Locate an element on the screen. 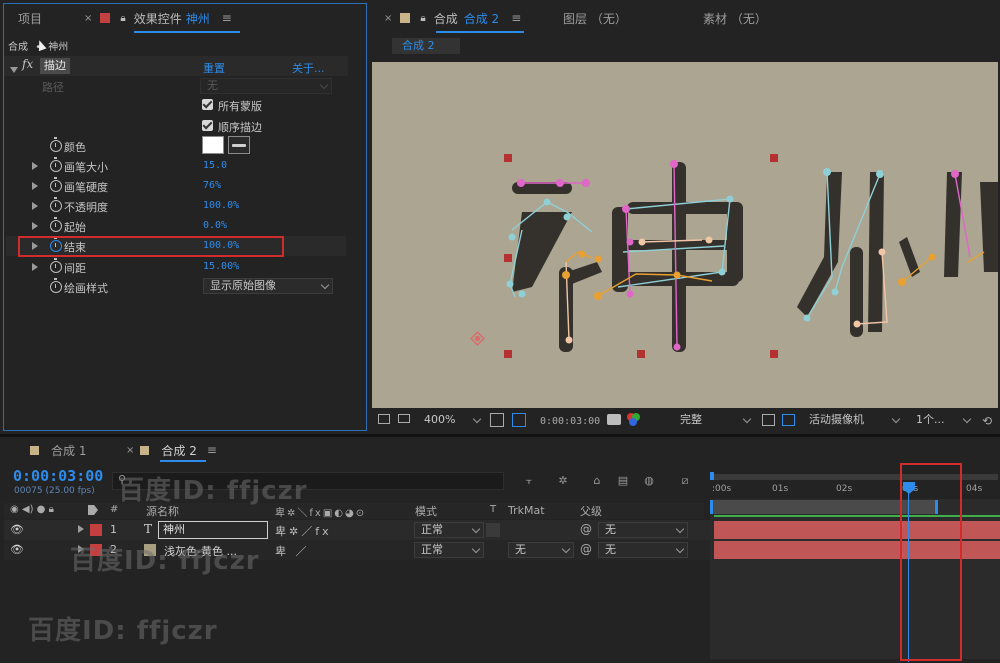 This screenshot has height=663, width=1000. reset-exposure-icon: ⟲ is located at coordinates (987, 421).